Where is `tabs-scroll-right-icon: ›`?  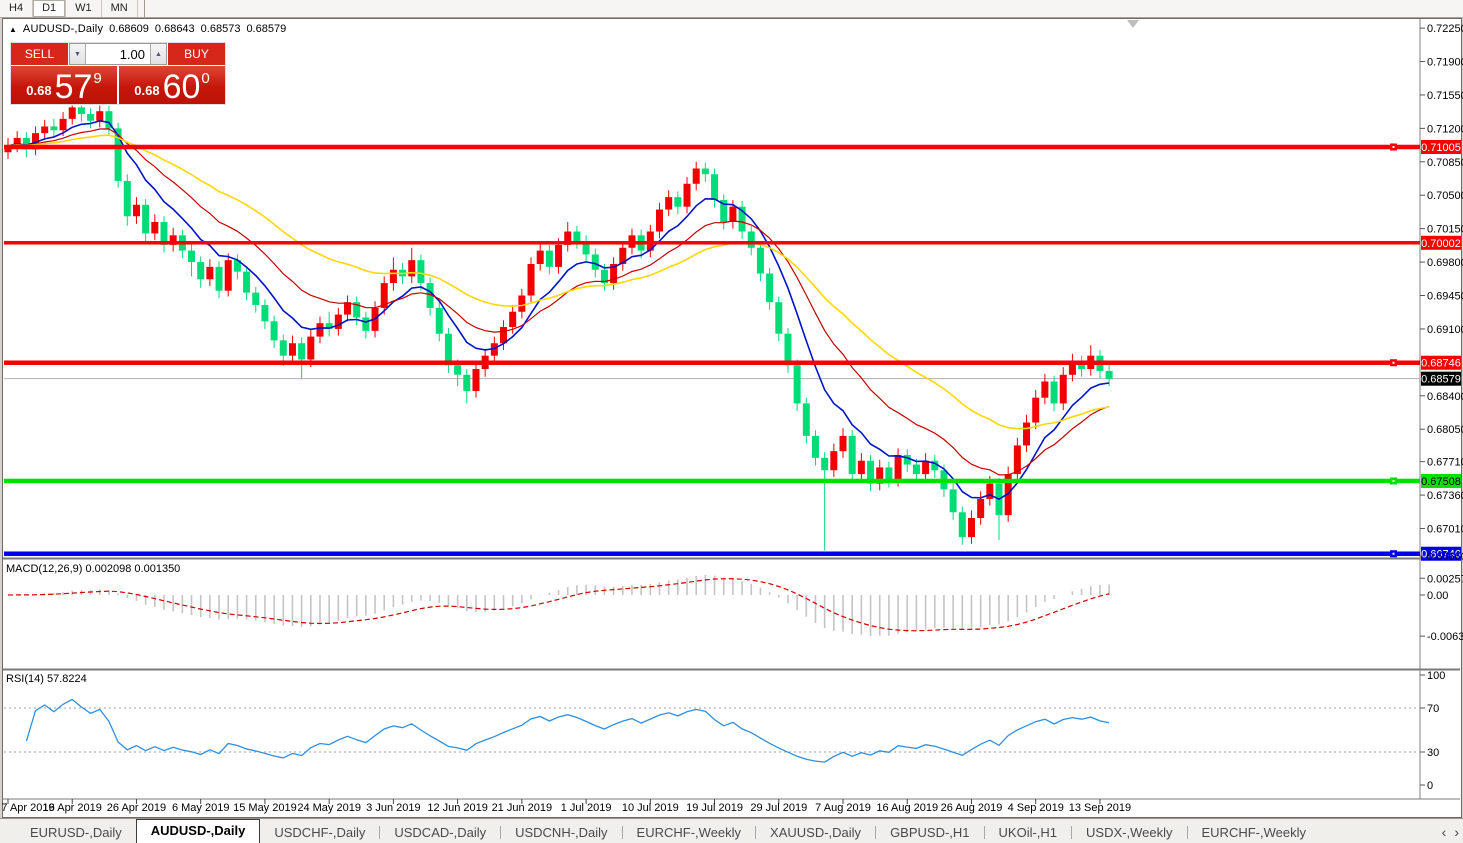
tabs-scroll-right-icon: › is located at coordinates (1456, 832).